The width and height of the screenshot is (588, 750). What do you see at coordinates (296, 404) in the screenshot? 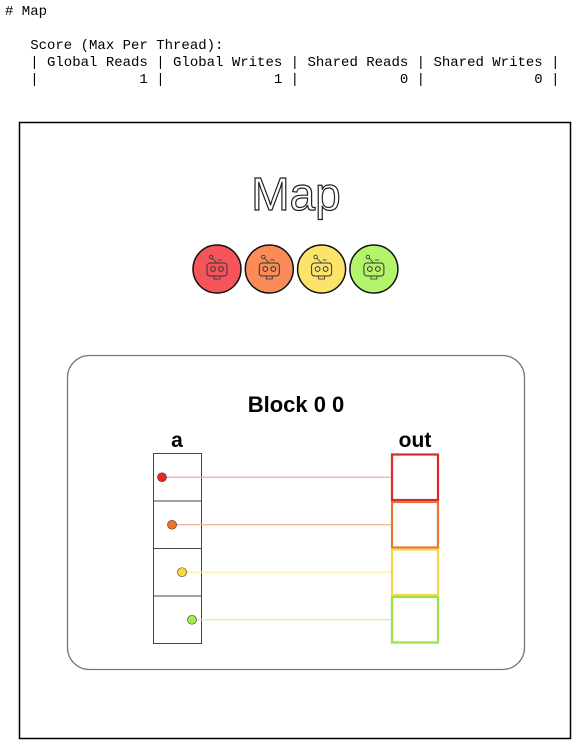
I see `block-title: Block 0 0` at bounding box center [296, 404].